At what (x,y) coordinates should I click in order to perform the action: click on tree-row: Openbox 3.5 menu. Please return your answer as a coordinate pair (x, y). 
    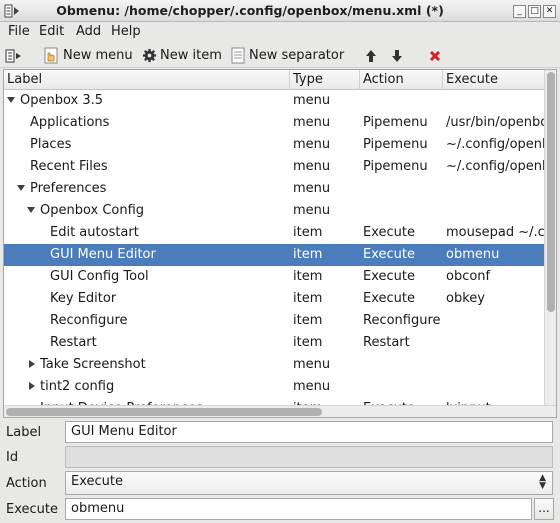
    Looking at the image, I should click on (274, 101).